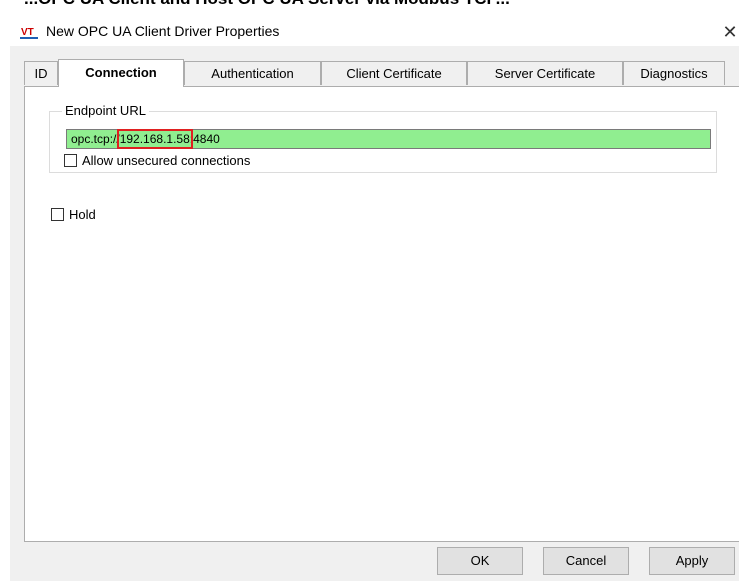  I want to click on ok-button: OK, so click(480, 561).